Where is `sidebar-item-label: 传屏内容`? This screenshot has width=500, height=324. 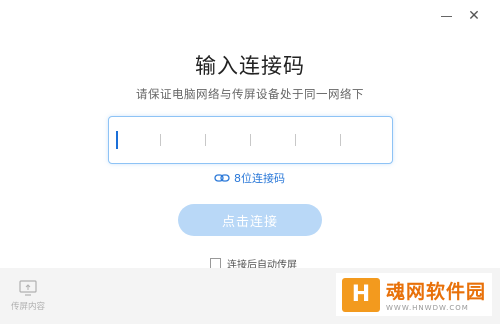
sidebar-item-label: 传屏内容 is located at coordinates (27, 307).